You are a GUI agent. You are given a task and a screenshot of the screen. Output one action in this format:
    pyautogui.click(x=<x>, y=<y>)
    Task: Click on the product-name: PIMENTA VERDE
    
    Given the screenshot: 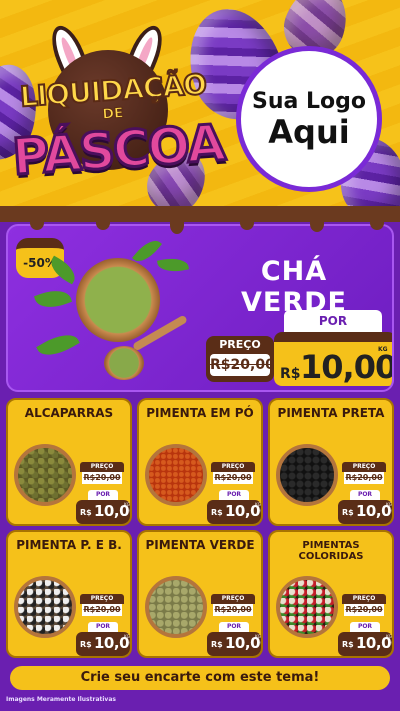 What is the action you would take?
    pyautogui.click(x=200, y=545)
    